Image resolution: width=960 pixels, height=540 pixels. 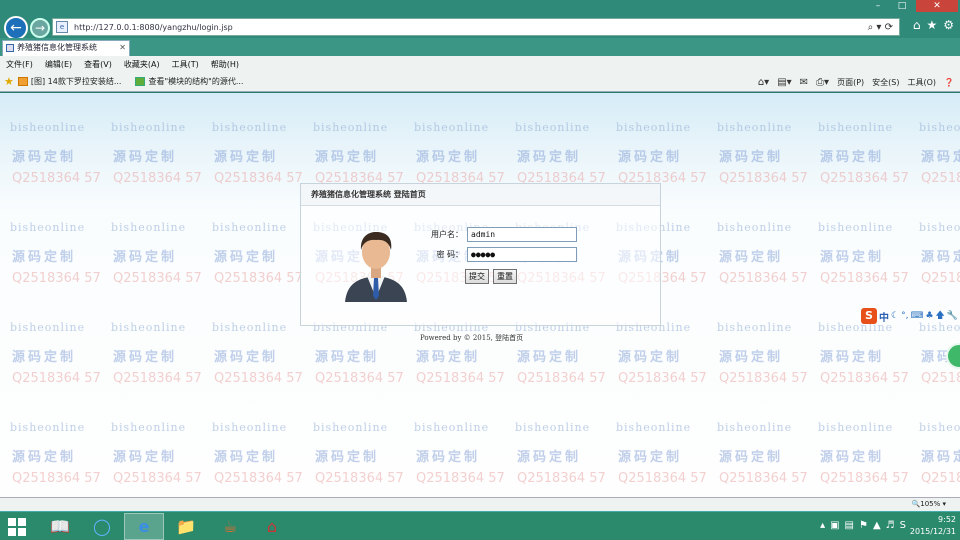 I want to click on taskbar-ie-icon: e, so click(x=144, y=526).